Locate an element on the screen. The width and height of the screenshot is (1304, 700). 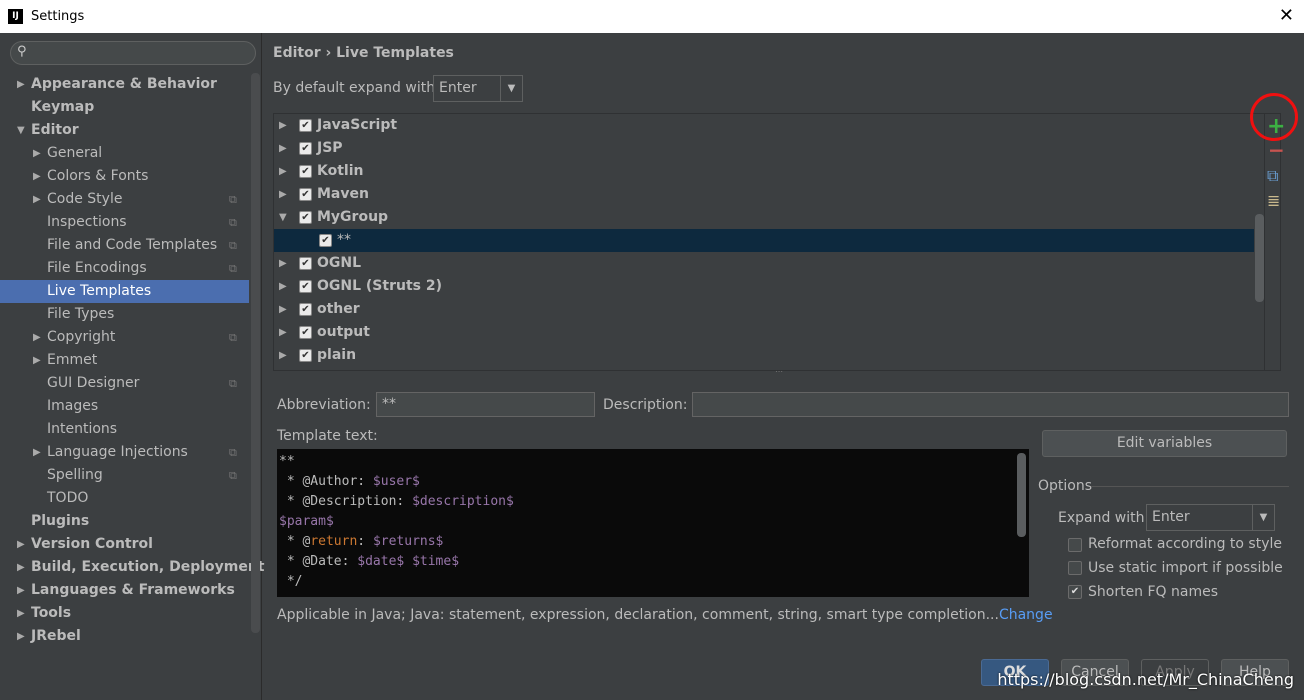
sidebar-item: ▶ Colors & Fonts is located at coordinates (124, 176).